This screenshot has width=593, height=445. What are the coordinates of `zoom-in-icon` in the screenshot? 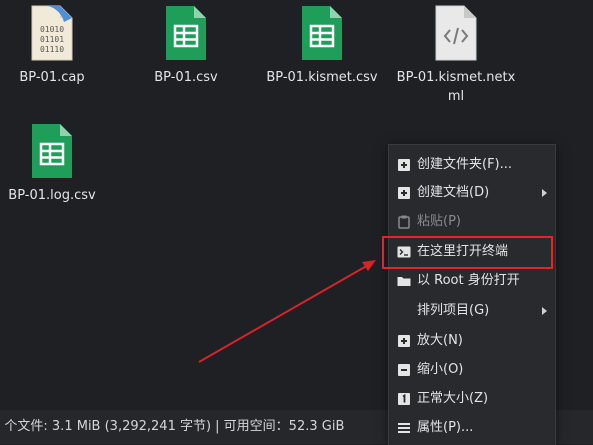 It's located at (404, 341).